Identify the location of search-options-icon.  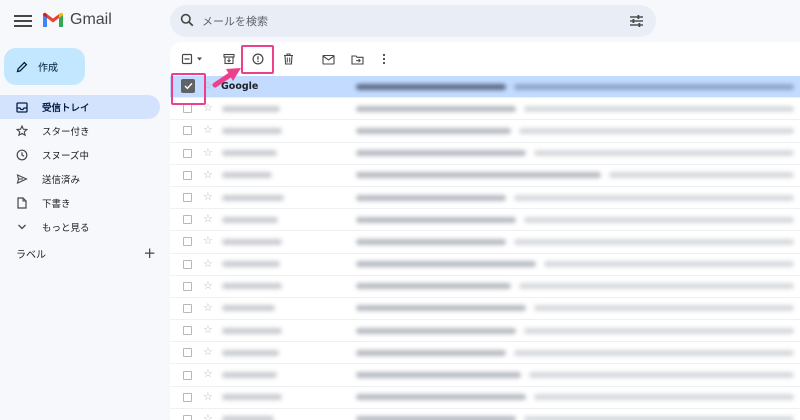
(636, 21).